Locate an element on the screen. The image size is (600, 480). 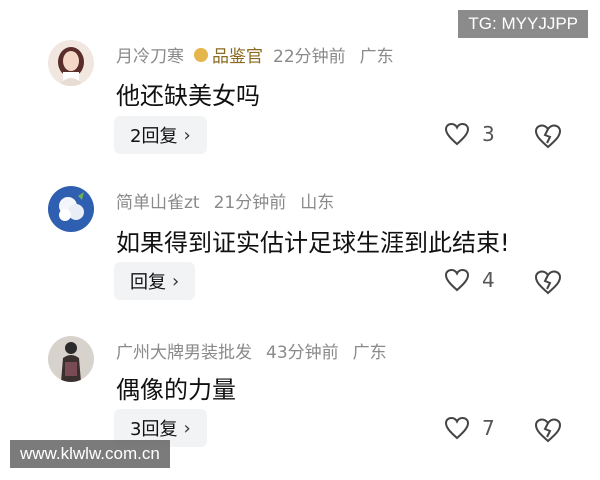
comment-time: 43分钟前 is located at coordinates (302, 353).